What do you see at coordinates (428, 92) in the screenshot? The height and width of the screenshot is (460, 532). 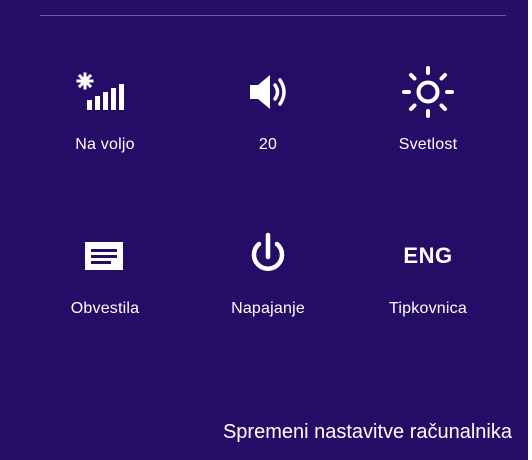 I see `brightness-sun-icon` at bounding box center [428, 92].